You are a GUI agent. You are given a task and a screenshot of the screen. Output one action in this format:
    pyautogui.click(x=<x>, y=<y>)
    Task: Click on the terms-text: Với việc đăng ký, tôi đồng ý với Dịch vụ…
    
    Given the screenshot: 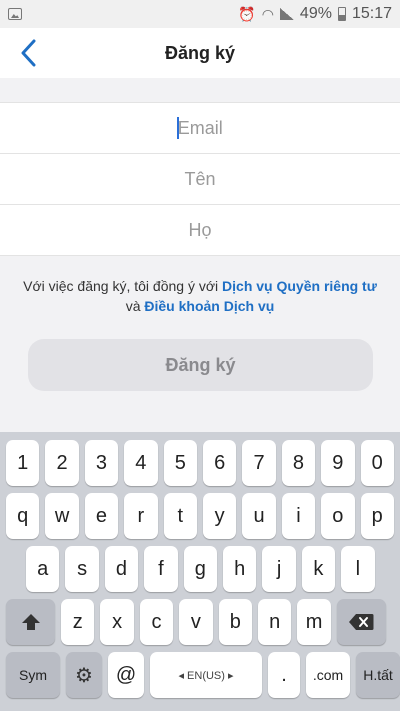 What is the action you would take?
    pyautogui.click(x=200, y=296)
    